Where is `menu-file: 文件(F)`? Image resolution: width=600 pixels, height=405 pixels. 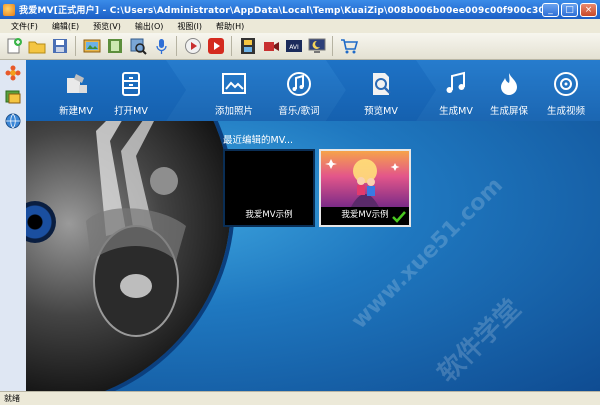
menu-file: 文件(F) is located at coordinates (24, 26).